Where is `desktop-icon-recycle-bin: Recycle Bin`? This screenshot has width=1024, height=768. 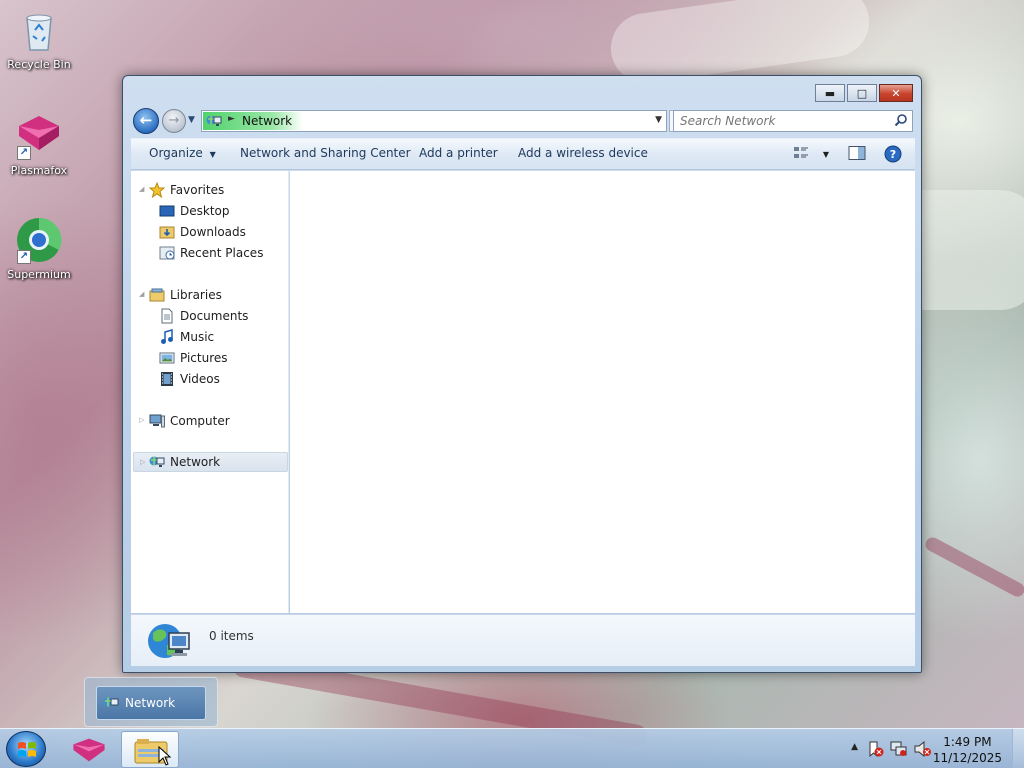
desktop-icon-recycle-bin: Recycle Bin is located at coordinates (39, 38).